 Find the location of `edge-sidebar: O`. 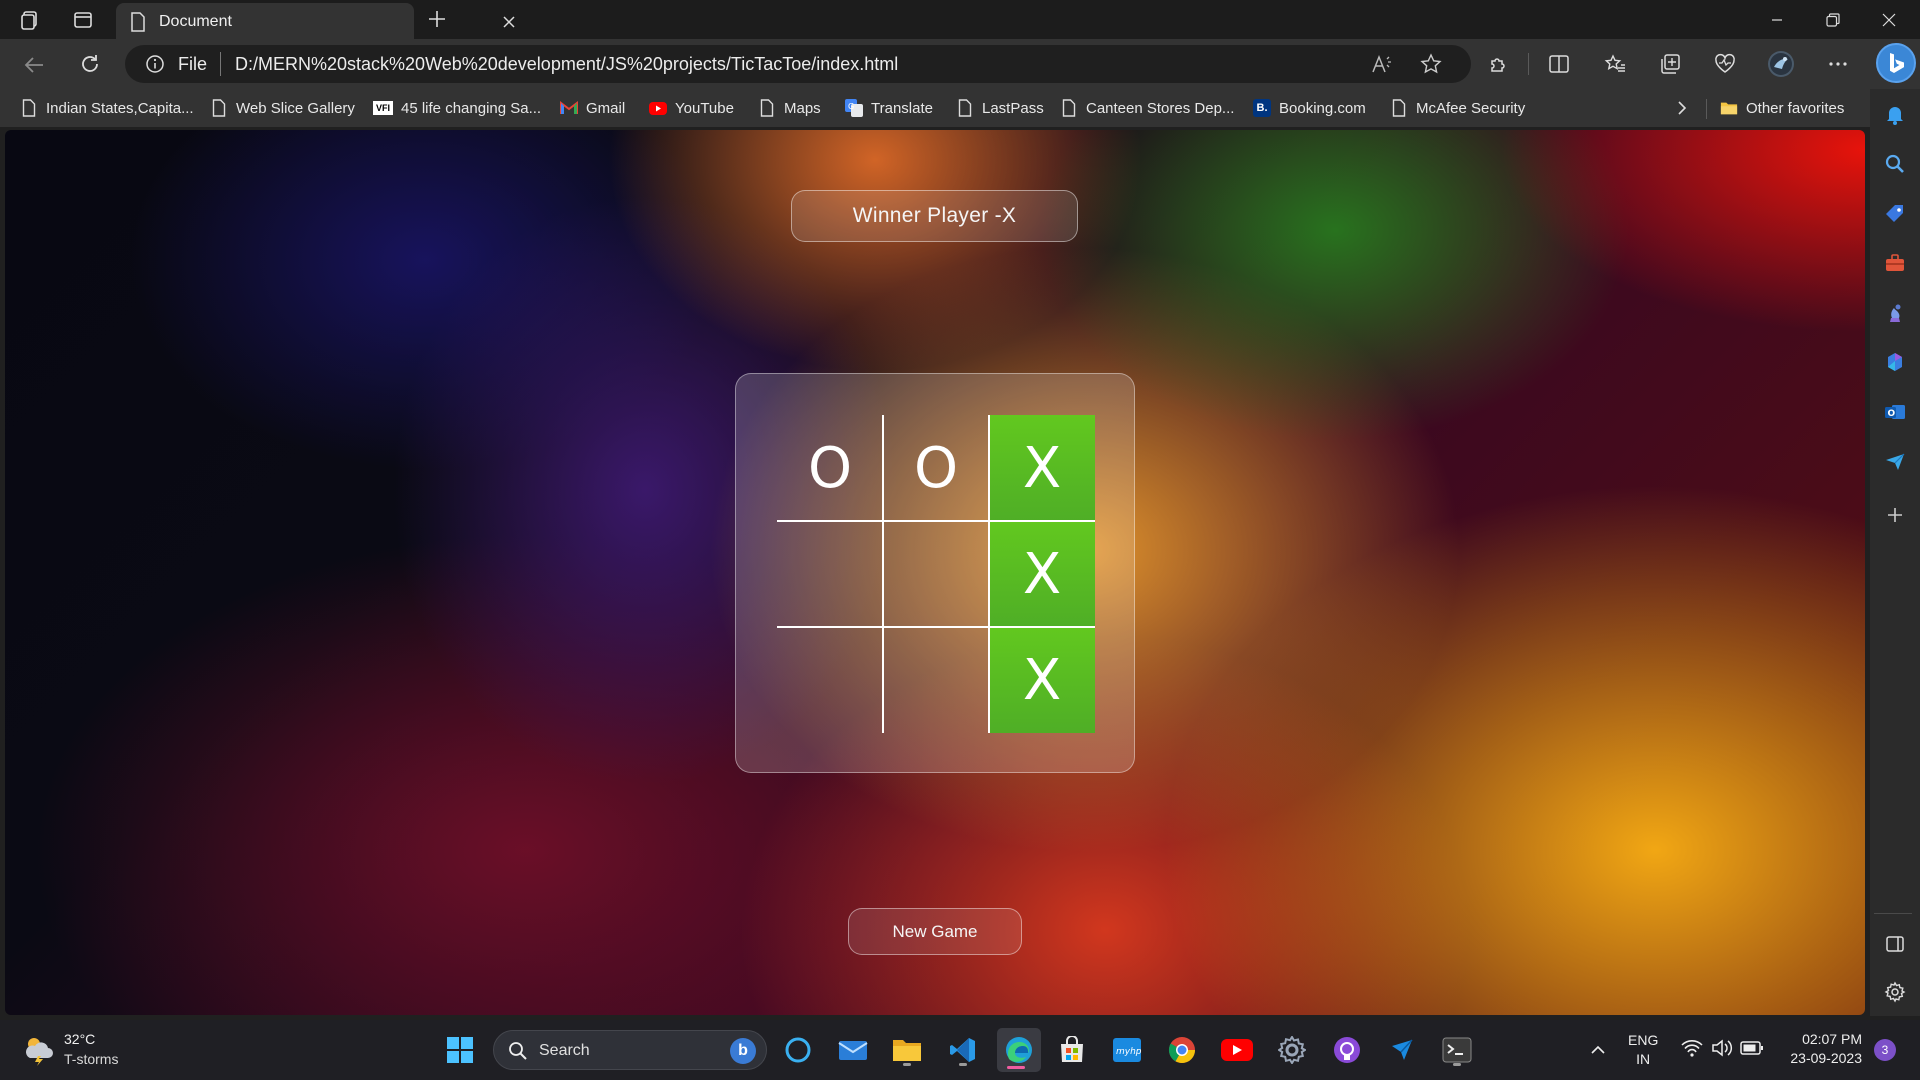

edge-sidebar: O is located at coordinates (1895, 552).